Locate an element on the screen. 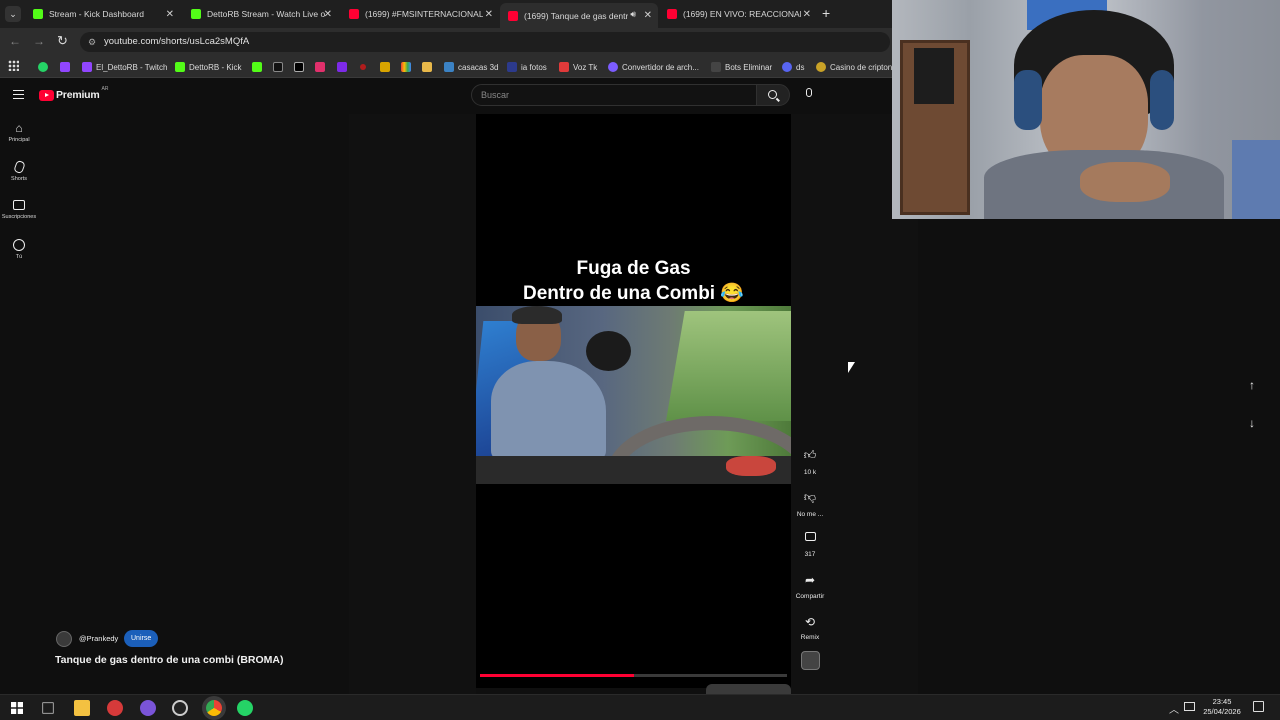 This screenshot has height=720, width=1280. bookmark-voz-tk: Voz Tk is located at coordinates (578, 67).